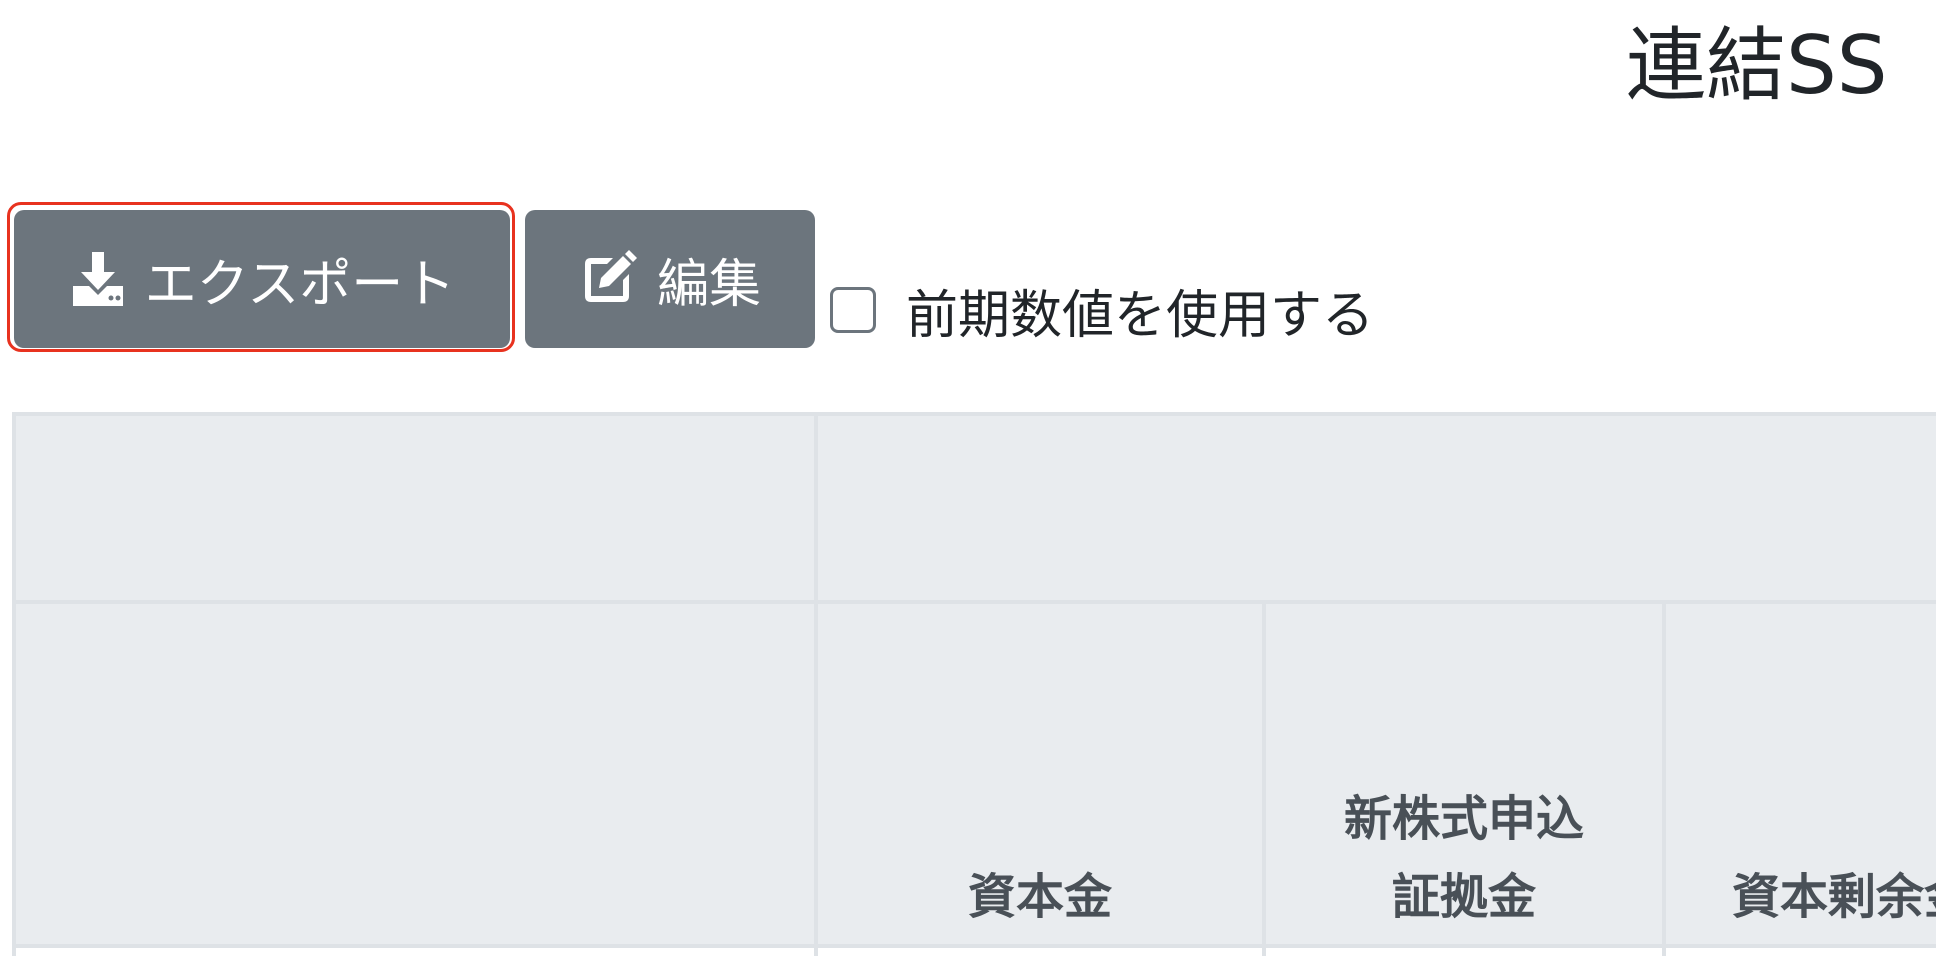 This screenshot has height=956, width=1936. I want to click on use-previous-period-label: 前期数値を使用する, so click(1140, 310).